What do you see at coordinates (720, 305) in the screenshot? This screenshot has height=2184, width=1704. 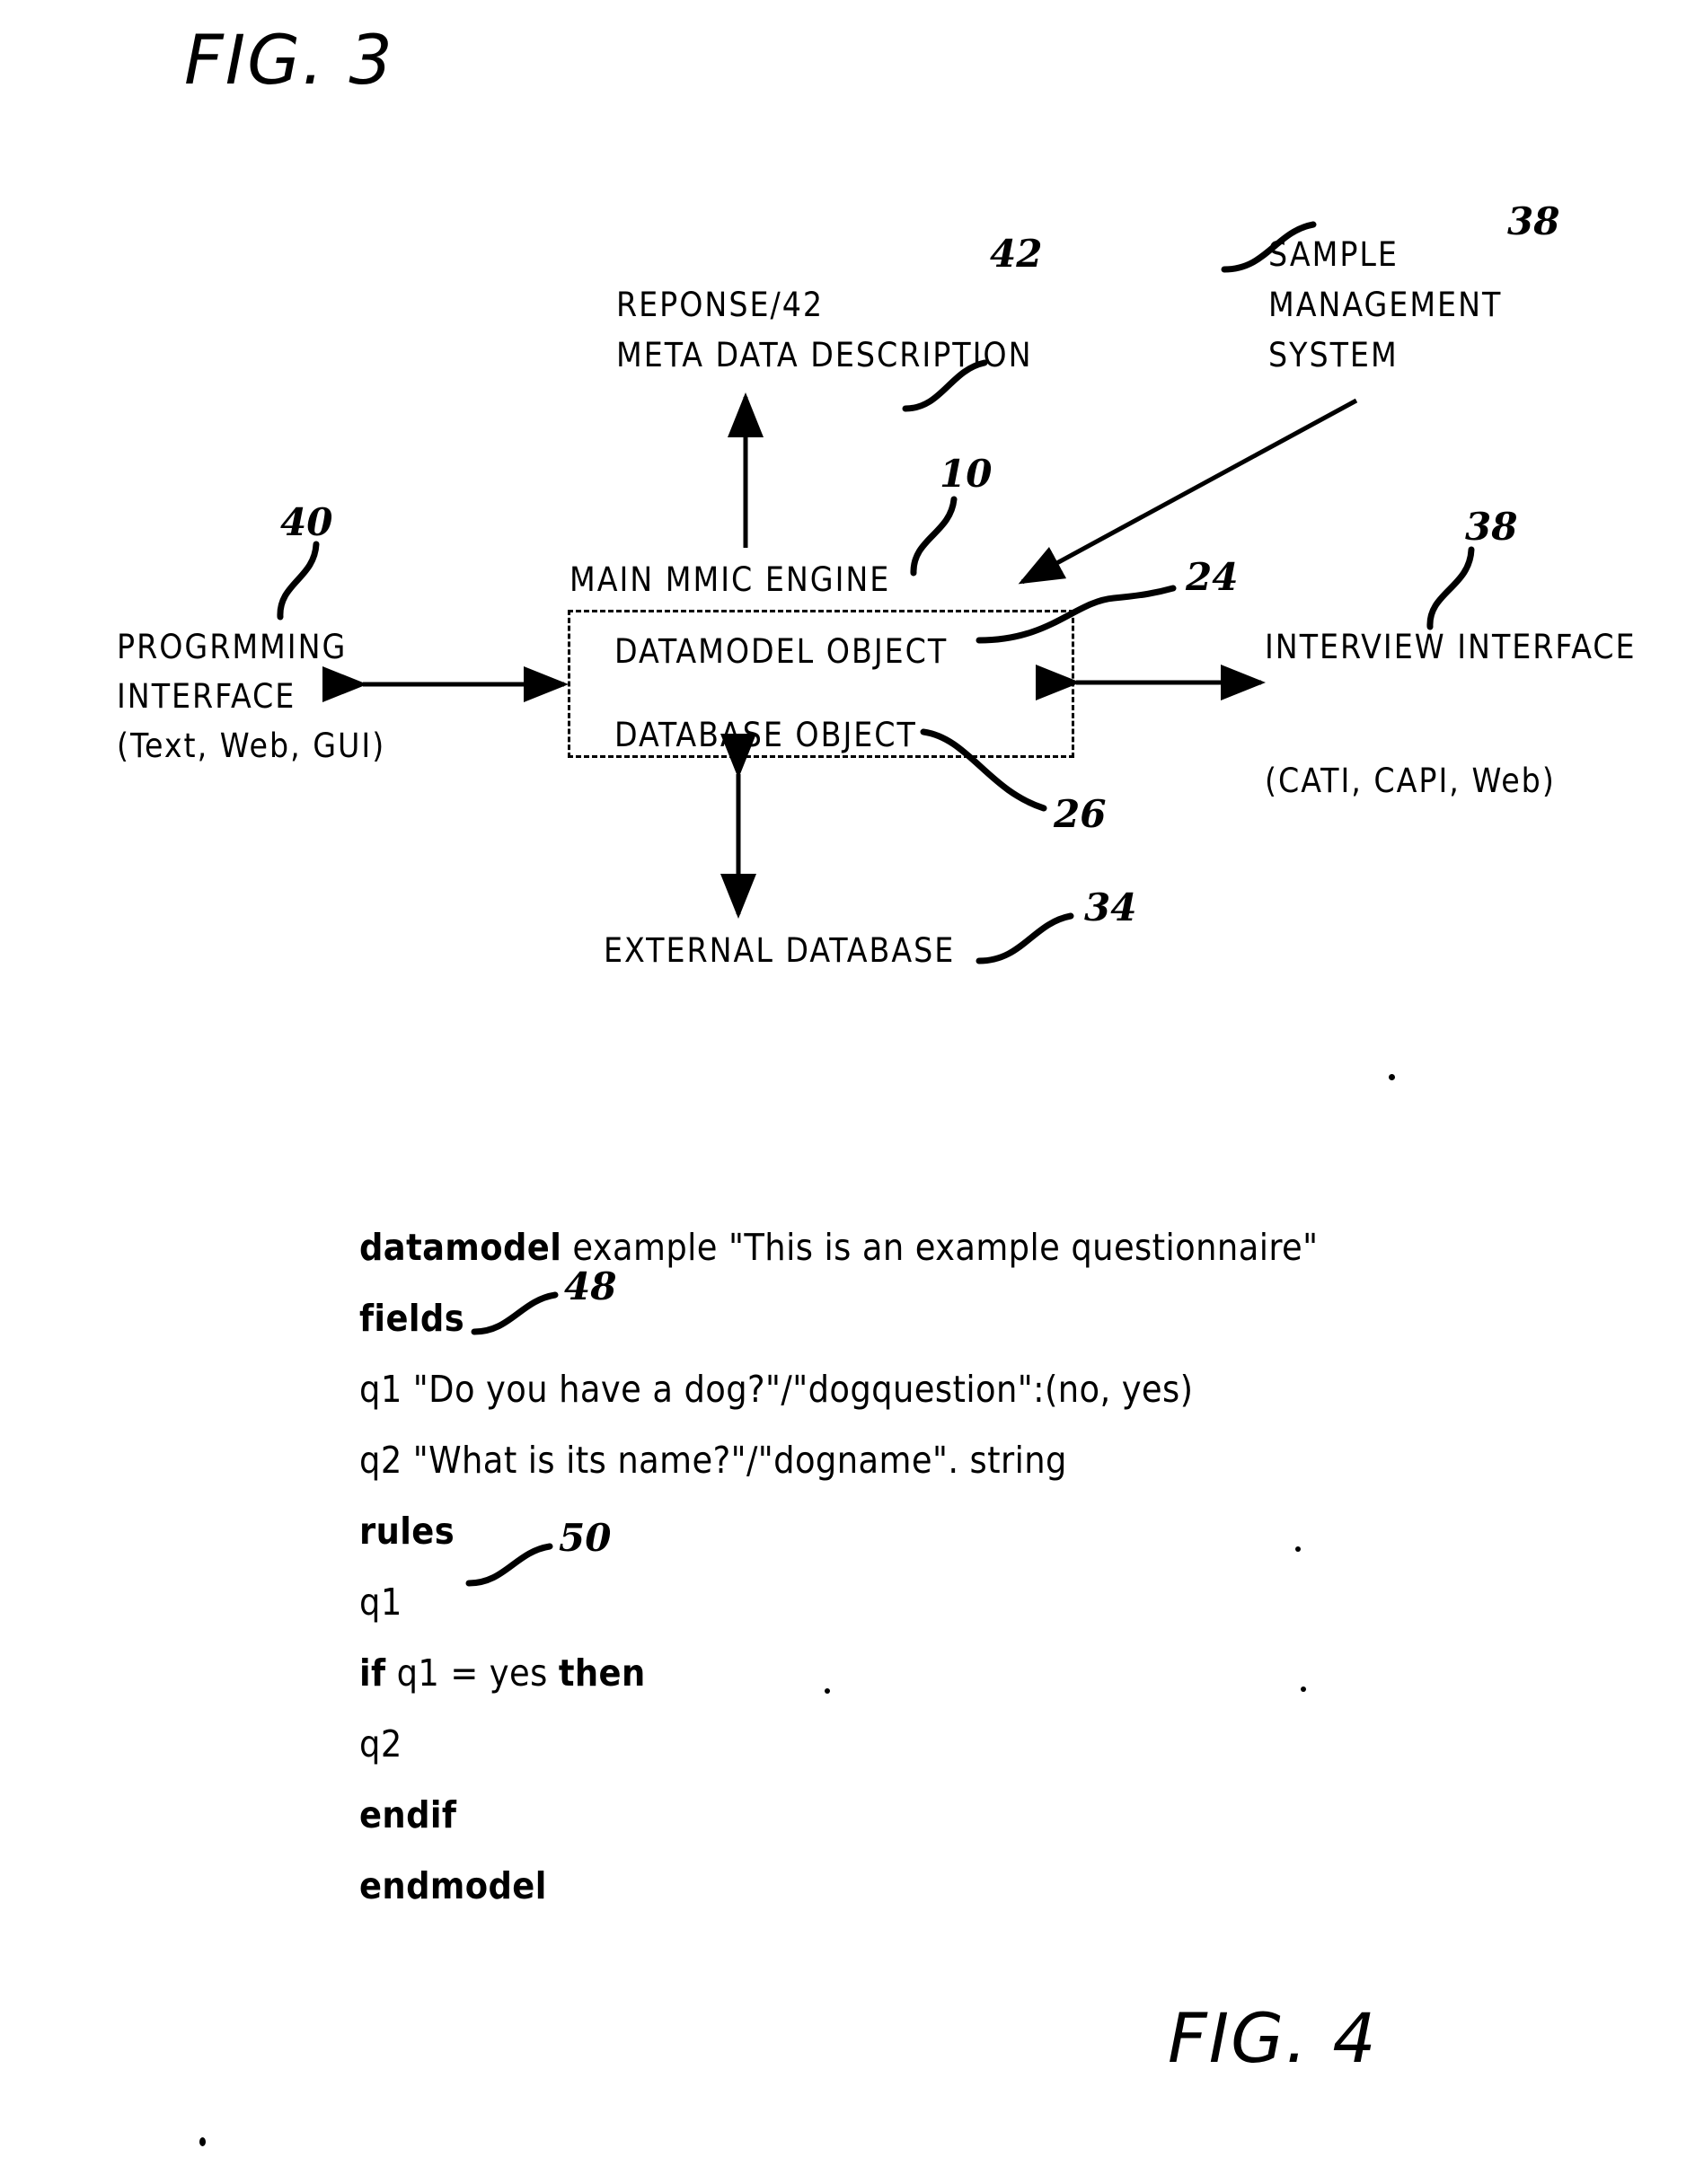 I see `node-label-response-meta-line1: REPONSE/42` at bounding box center [720, 305].